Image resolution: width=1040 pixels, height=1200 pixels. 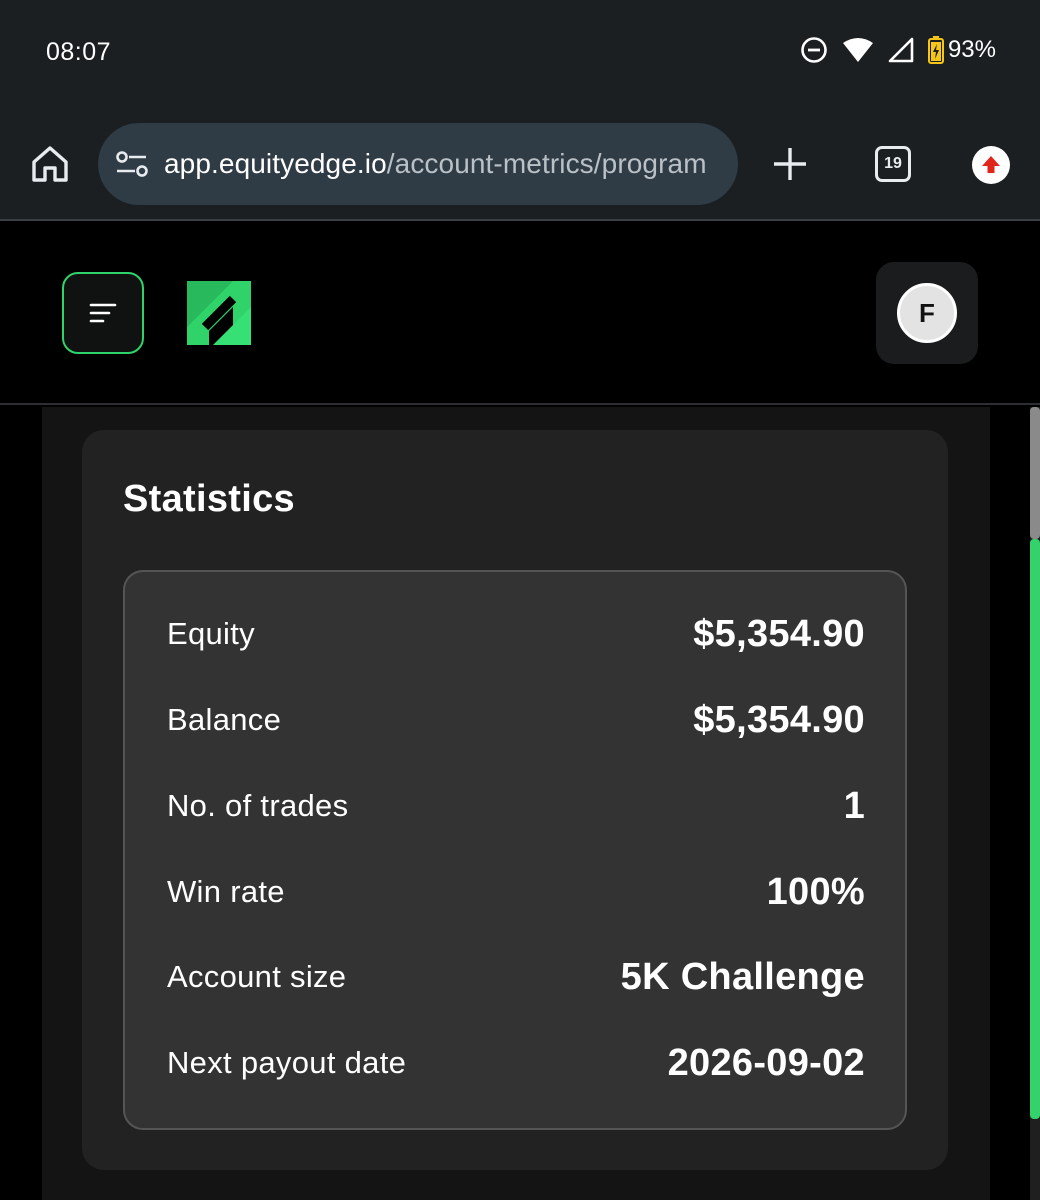 I want to click on stat-row-win-rate: Win rate 100%, so click(x=516, y=892).